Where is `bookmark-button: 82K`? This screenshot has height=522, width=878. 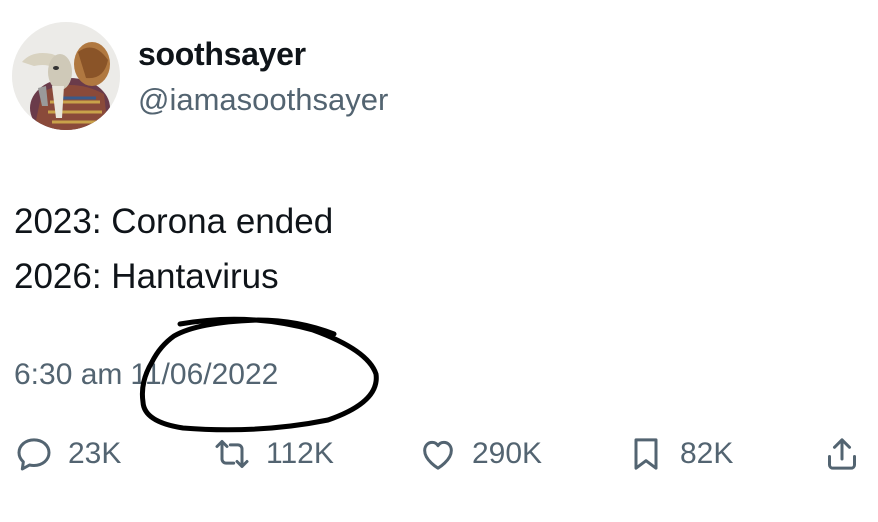 bookmark-button: 82K is located at coordinates (679, 454).